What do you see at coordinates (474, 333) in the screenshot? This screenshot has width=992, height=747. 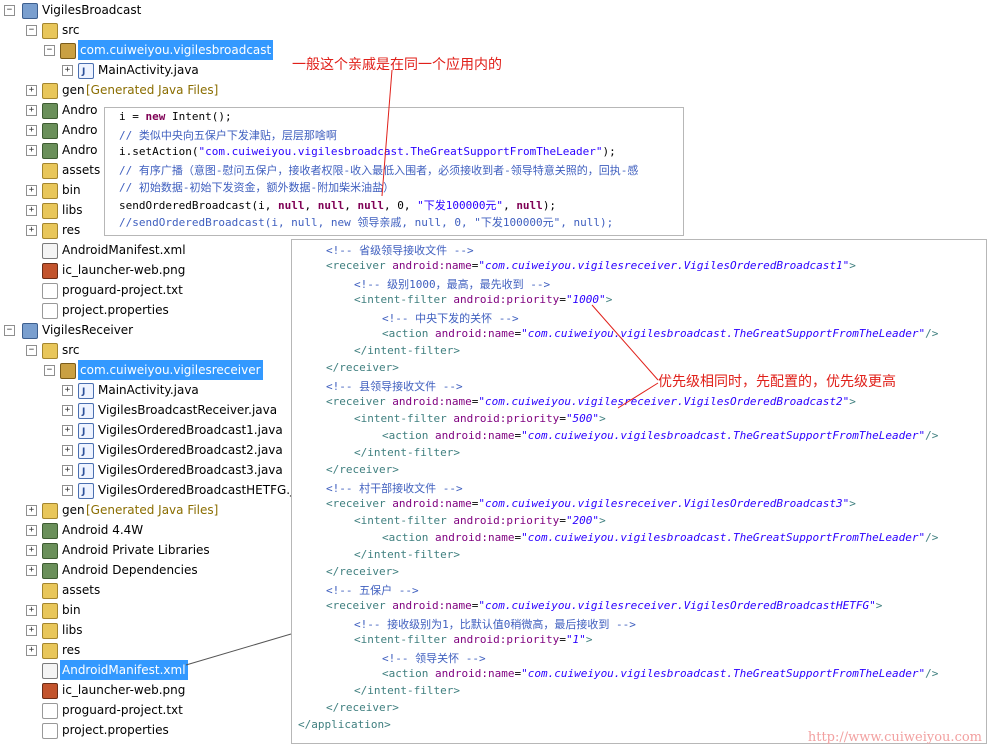 I see `code-token: android:name` at bounding box center [474, 333].